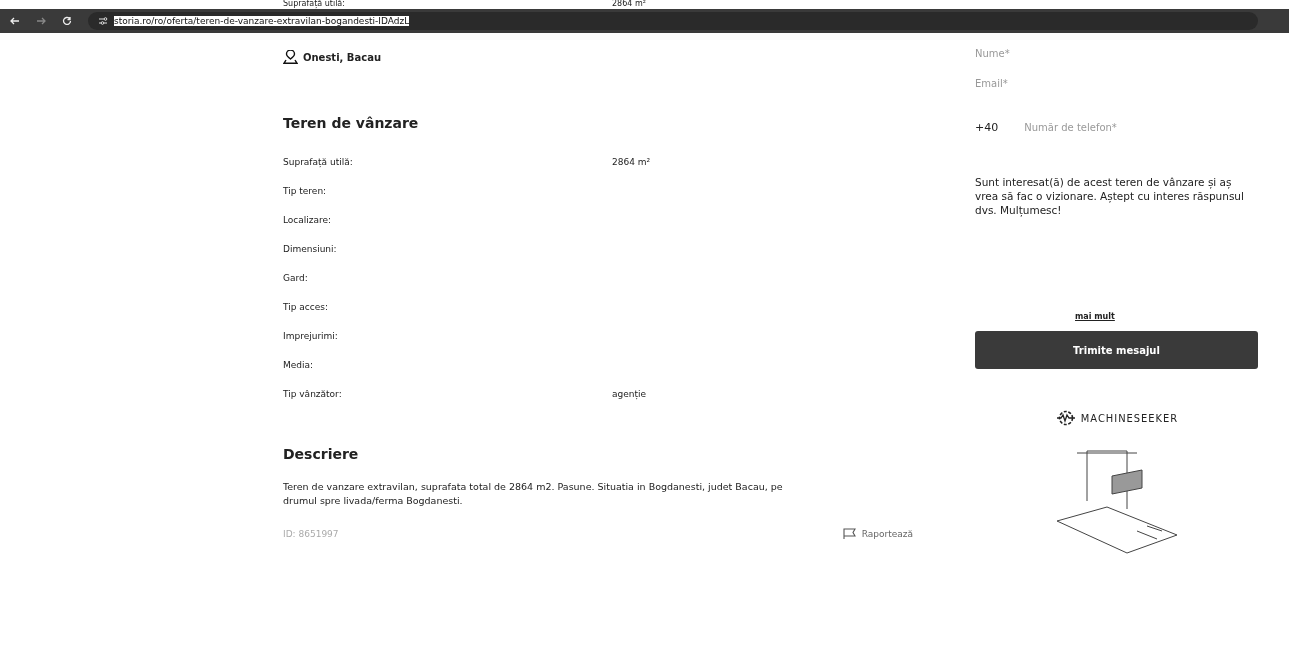 The image size is (1289, 651). I want to click on forward-icon, so click(41, 21).